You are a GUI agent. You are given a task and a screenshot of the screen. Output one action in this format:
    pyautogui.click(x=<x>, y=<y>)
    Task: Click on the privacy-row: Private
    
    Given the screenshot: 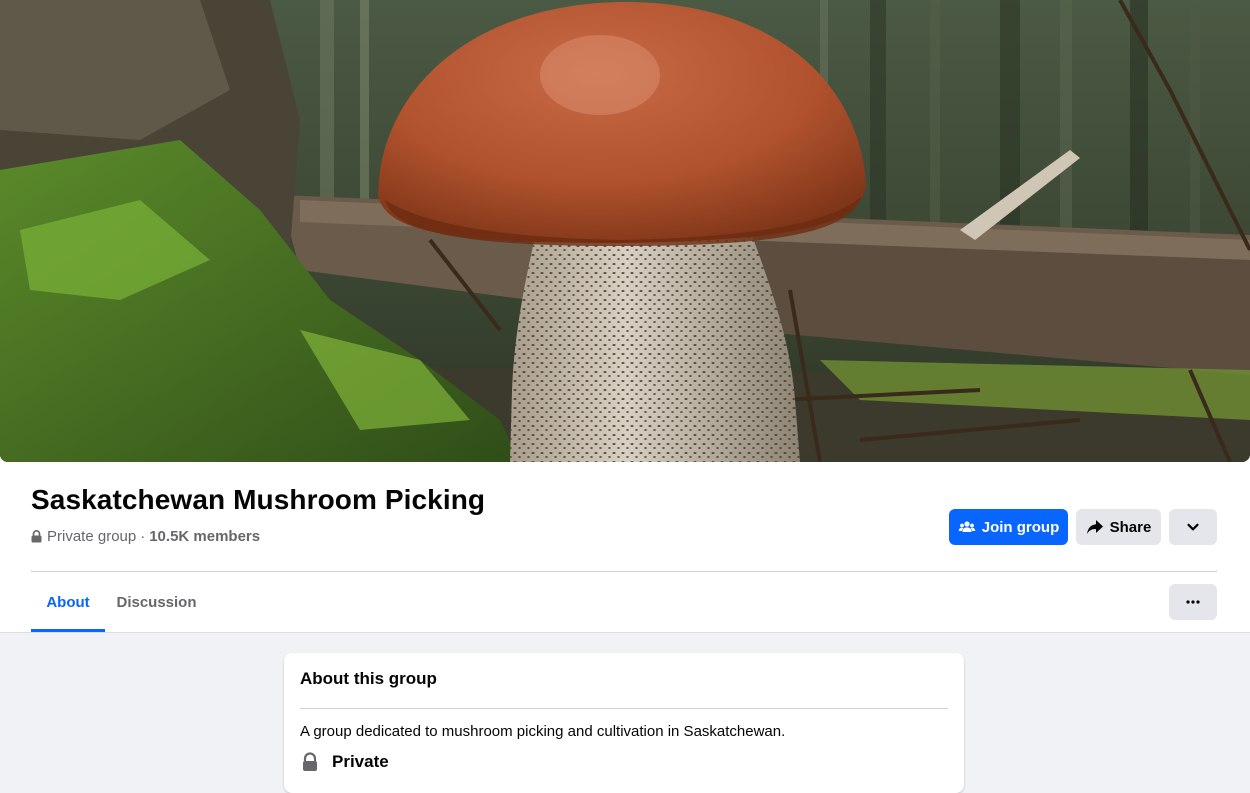 What is the action you would take?
    pyautogui.click(x=344, y=762)
    